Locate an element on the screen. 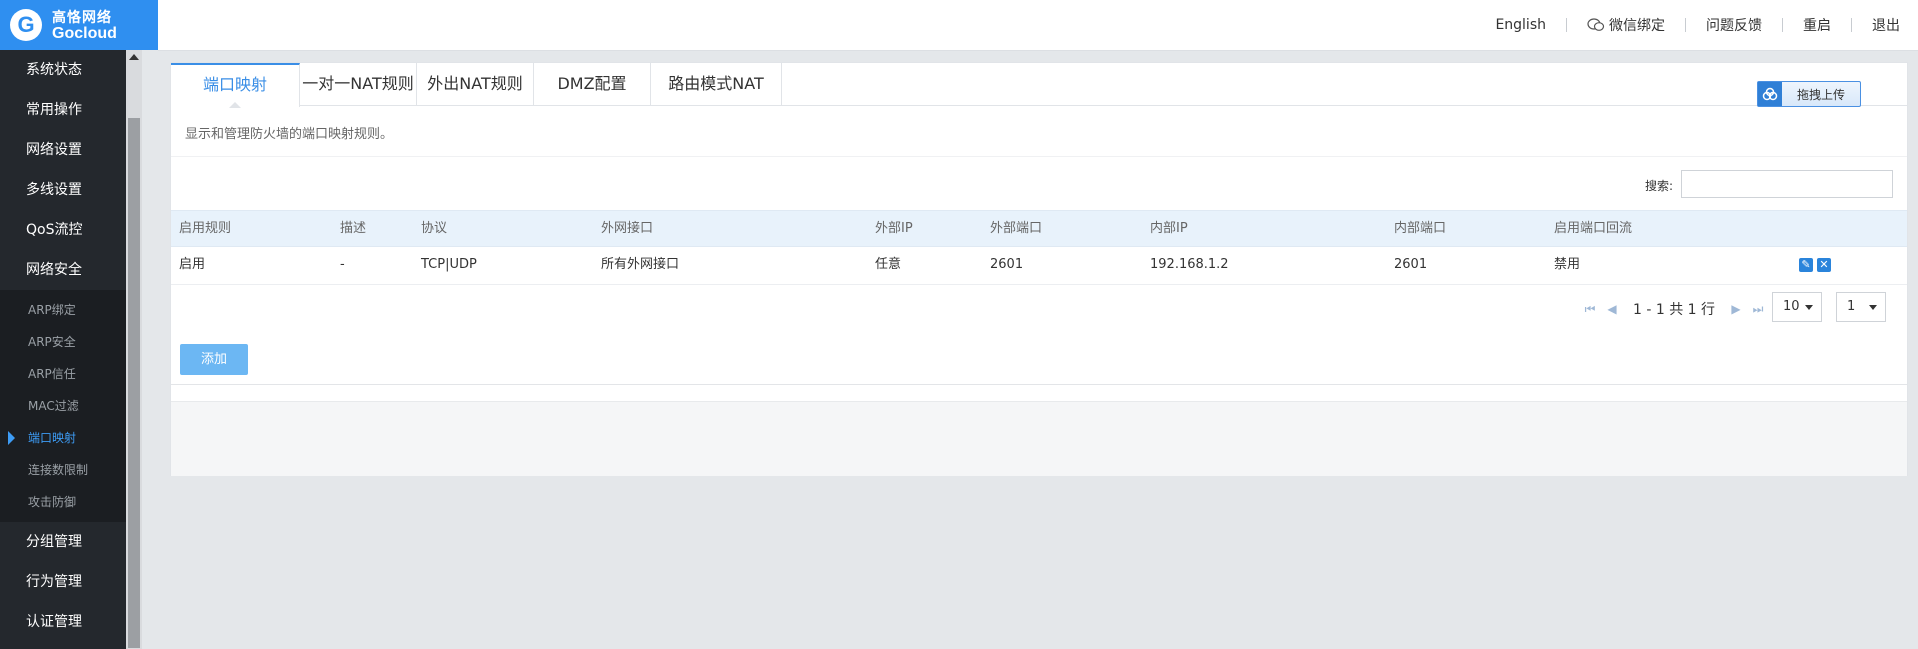 The width and height of the screenshot is (1918, 649). logout-link: 退出 is located at coordinates (1886, 25).